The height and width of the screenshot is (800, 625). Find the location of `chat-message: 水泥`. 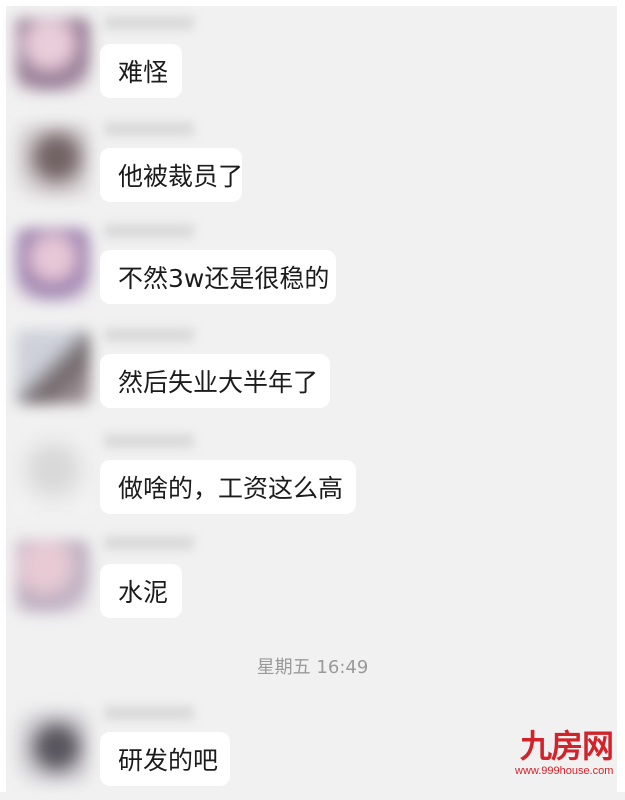

chat-message: 水泥 is located at coordinates (312, 589).